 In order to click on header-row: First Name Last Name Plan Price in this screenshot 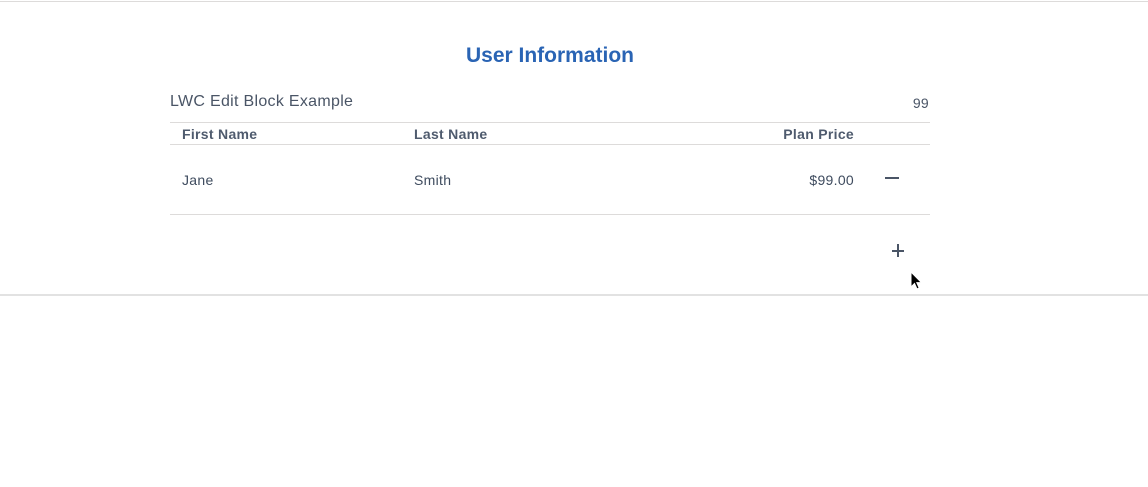, I will do `click(550, 133)`.